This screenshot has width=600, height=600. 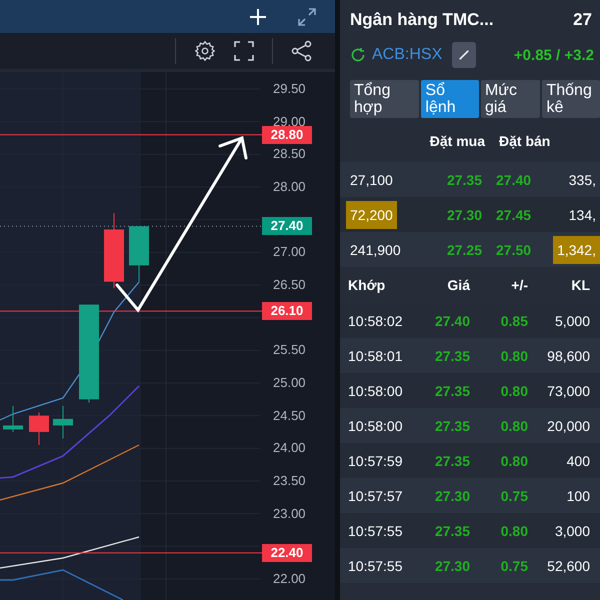 I want to click on tab: Sổ lệnh, so click(x=450, y=99).